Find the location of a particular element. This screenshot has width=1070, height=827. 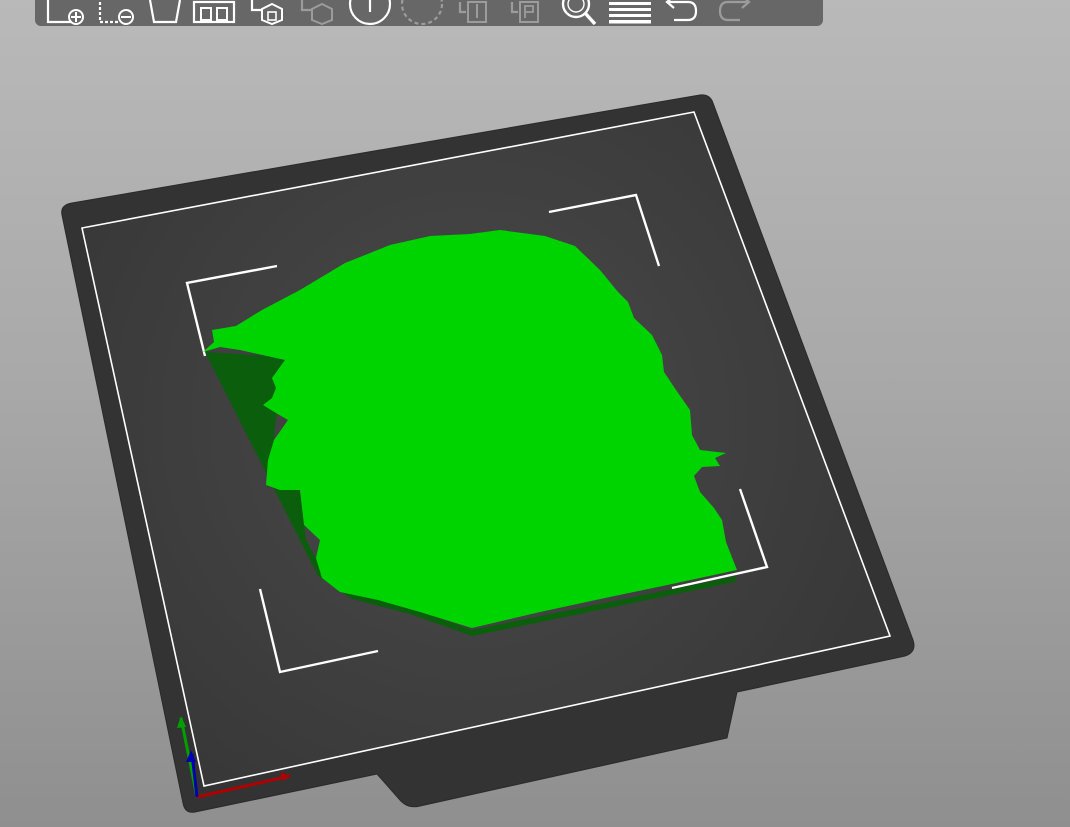

arrange-button is located at coordinates (214, 13).